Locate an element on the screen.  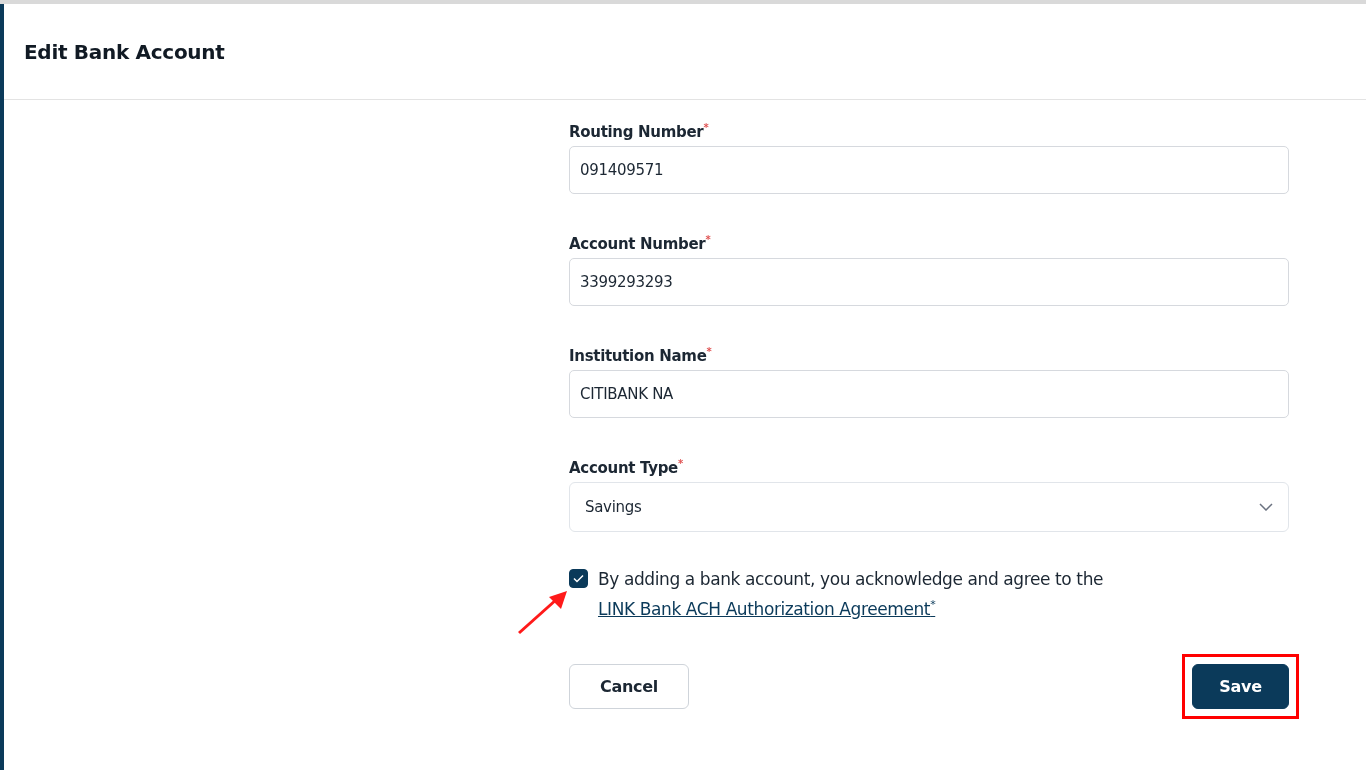
chevron-down-icon is located at coordinates (1266, 507).